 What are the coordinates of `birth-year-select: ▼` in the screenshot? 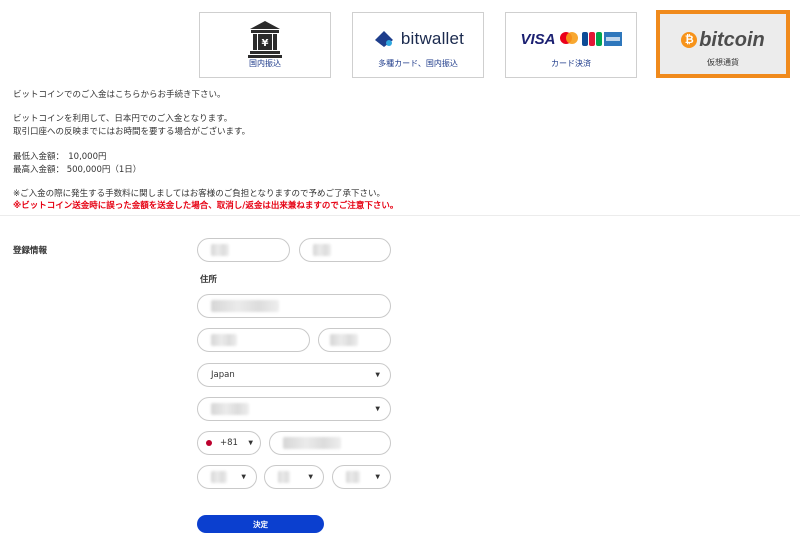 It's located at (227, 477).